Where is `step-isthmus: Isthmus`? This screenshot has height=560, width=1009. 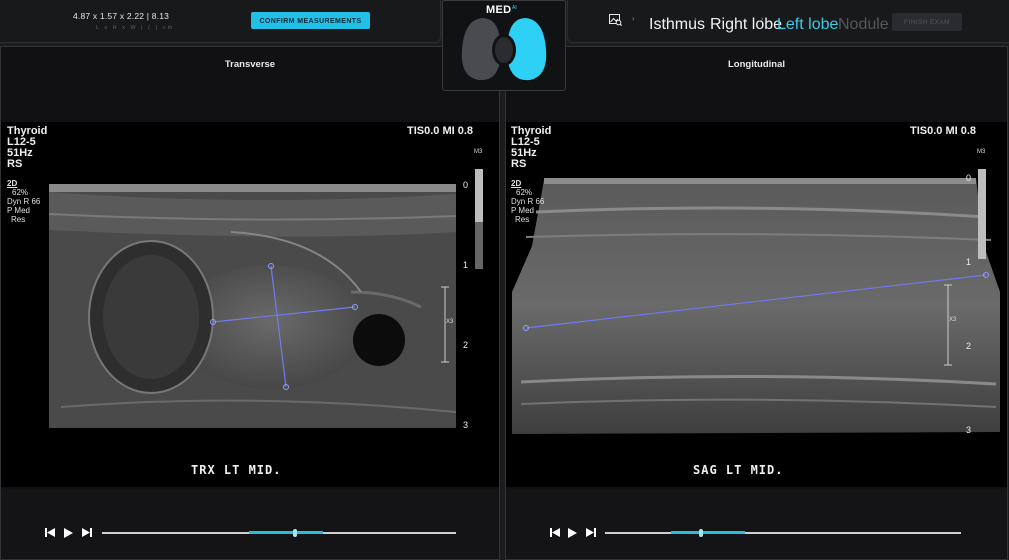
step-isthmus: Isthmus is located at coordinates (677, 25).